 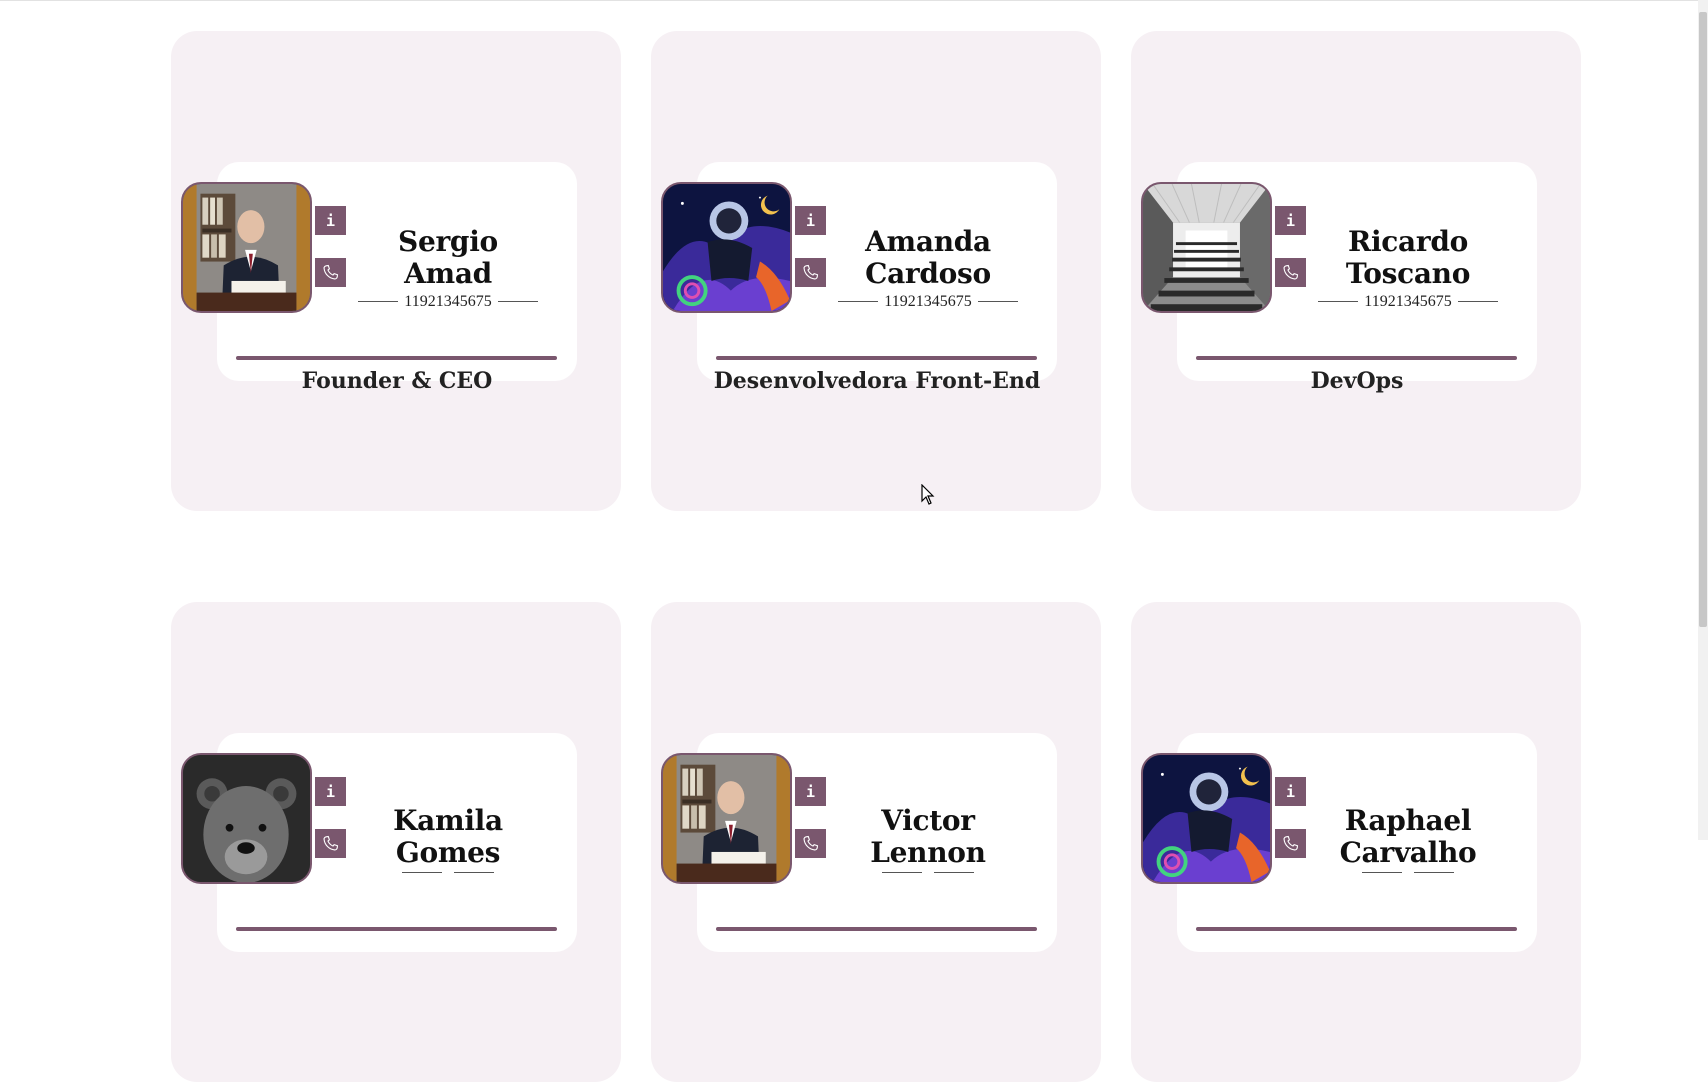 I want to click on scrollbar-track, so click(x=1703, y=420).